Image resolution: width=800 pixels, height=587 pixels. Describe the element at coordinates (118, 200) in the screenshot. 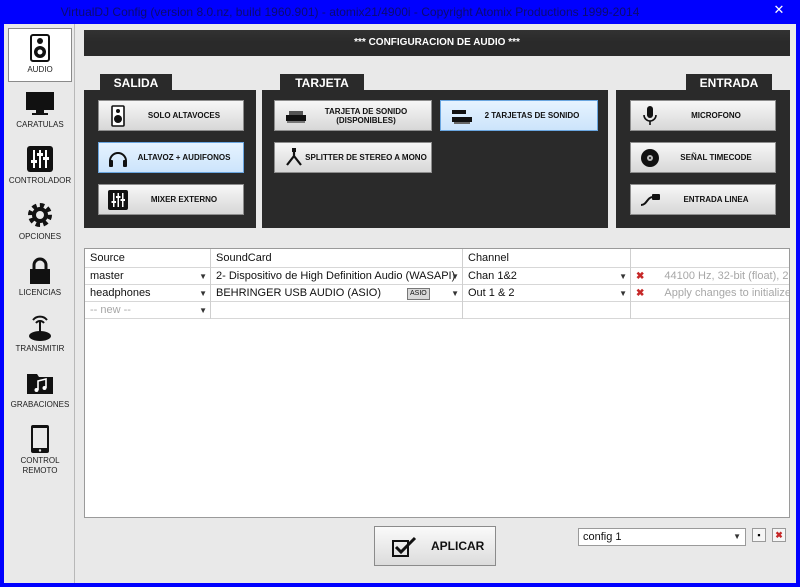

I see `mixer-icon` at that location.